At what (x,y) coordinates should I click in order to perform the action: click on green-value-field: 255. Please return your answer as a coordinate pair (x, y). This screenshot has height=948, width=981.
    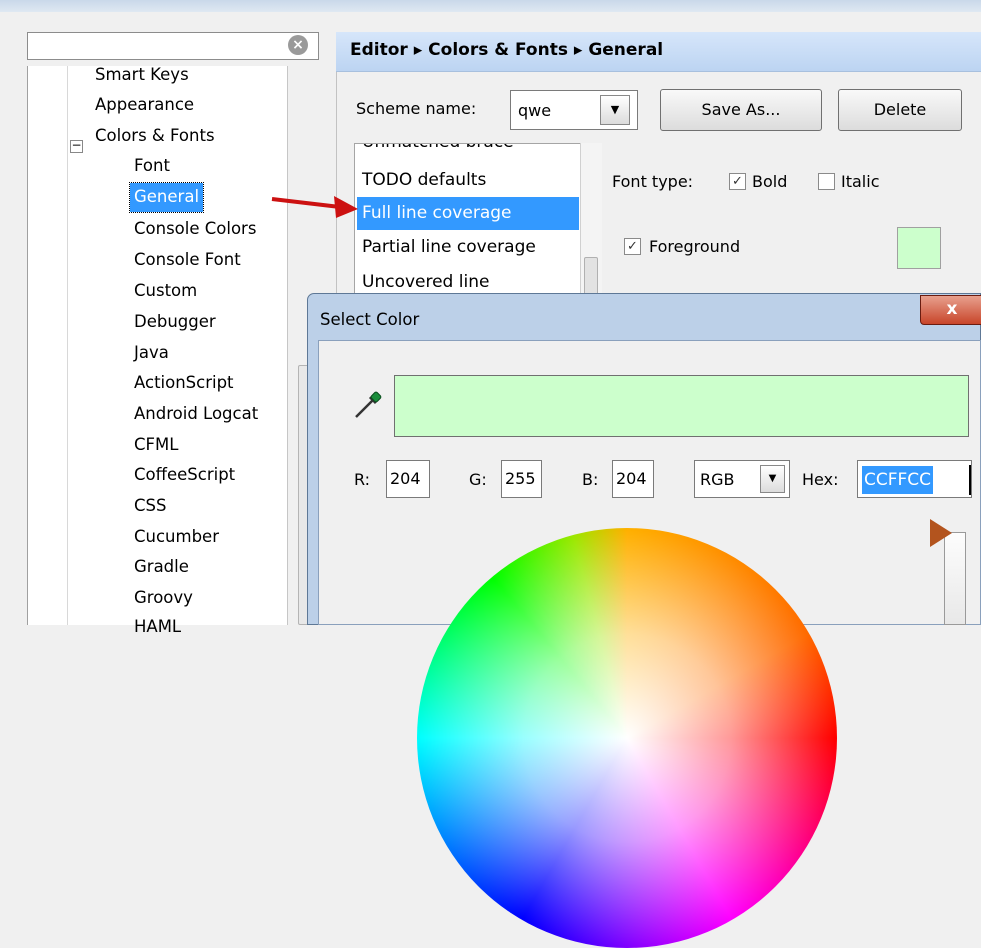
    Looking at the image, I should click on (521, 479).